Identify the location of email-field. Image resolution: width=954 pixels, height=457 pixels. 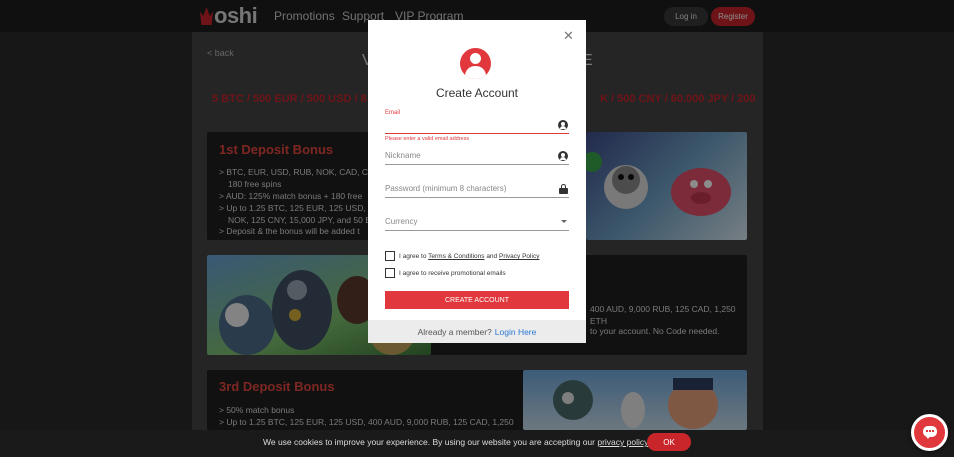
(477, 125).